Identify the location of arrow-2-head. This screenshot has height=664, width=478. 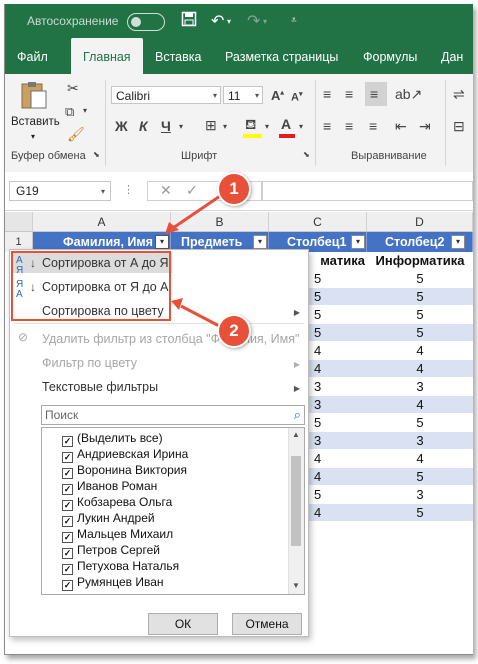
(177, 304).